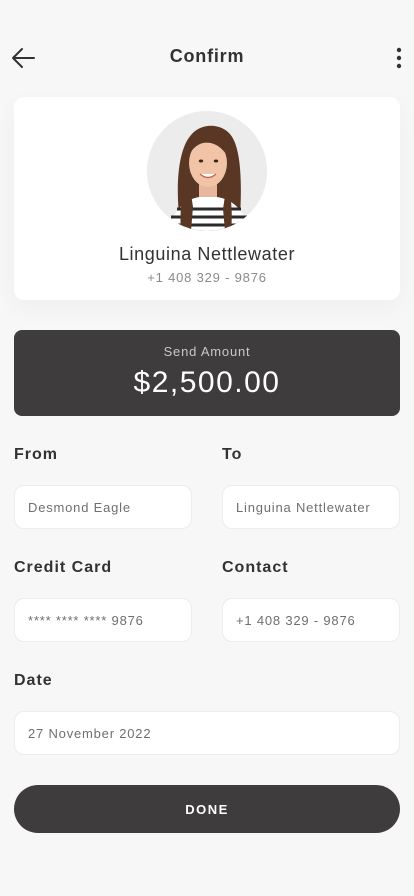 This screenshot has height=896, width=414. Describe the element at coordinates (232, 454) in the screenshot. I see `to-label: To` at that location.